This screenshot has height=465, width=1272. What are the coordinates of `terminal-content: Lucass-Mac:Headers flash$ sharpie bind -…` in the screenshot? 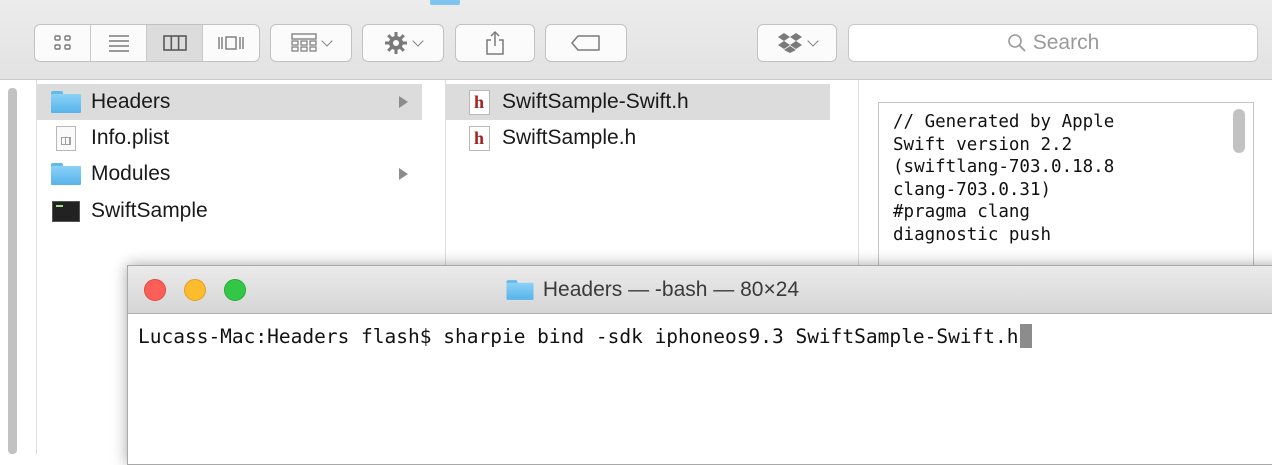 It's located at (700, 331).